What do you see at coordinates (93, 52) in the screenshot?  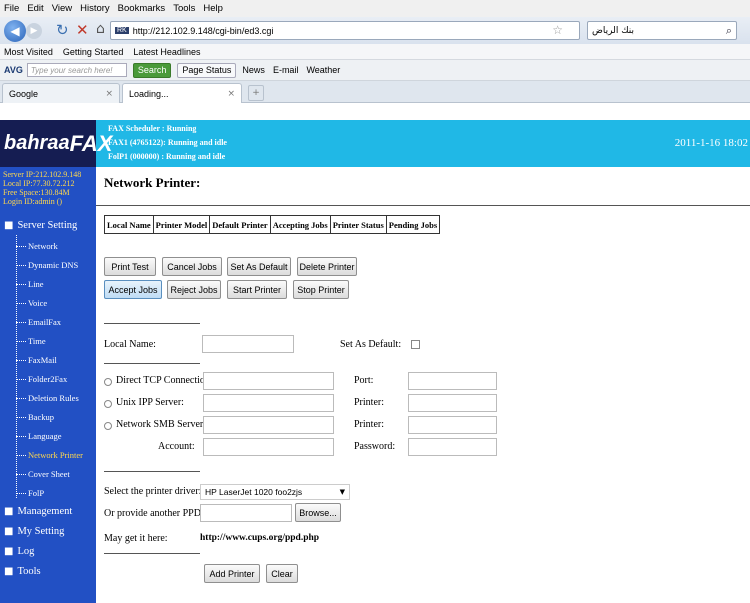 I see `bookmark-getting-started: Getting Started` at bounding box center [93, 52].